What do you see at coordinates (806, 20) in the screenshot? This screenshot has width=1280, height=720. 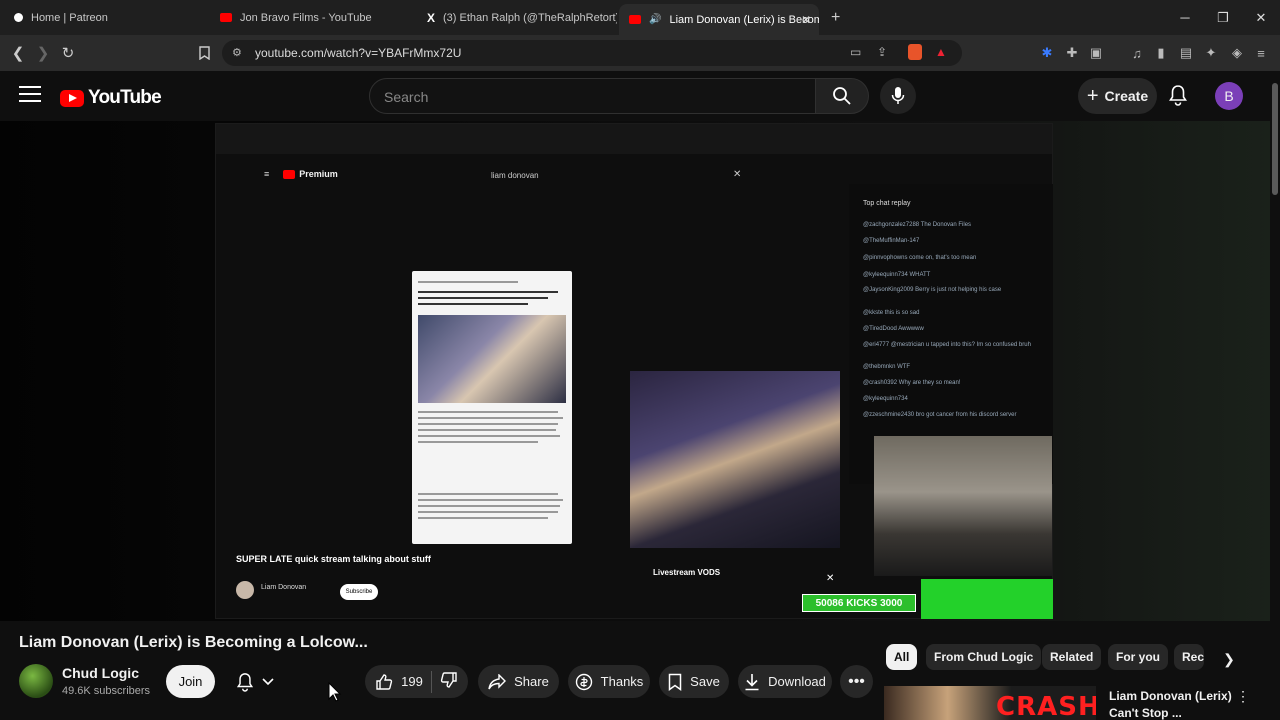 I see `tab-close-icon: ✕` at bounding box center [806, 20].